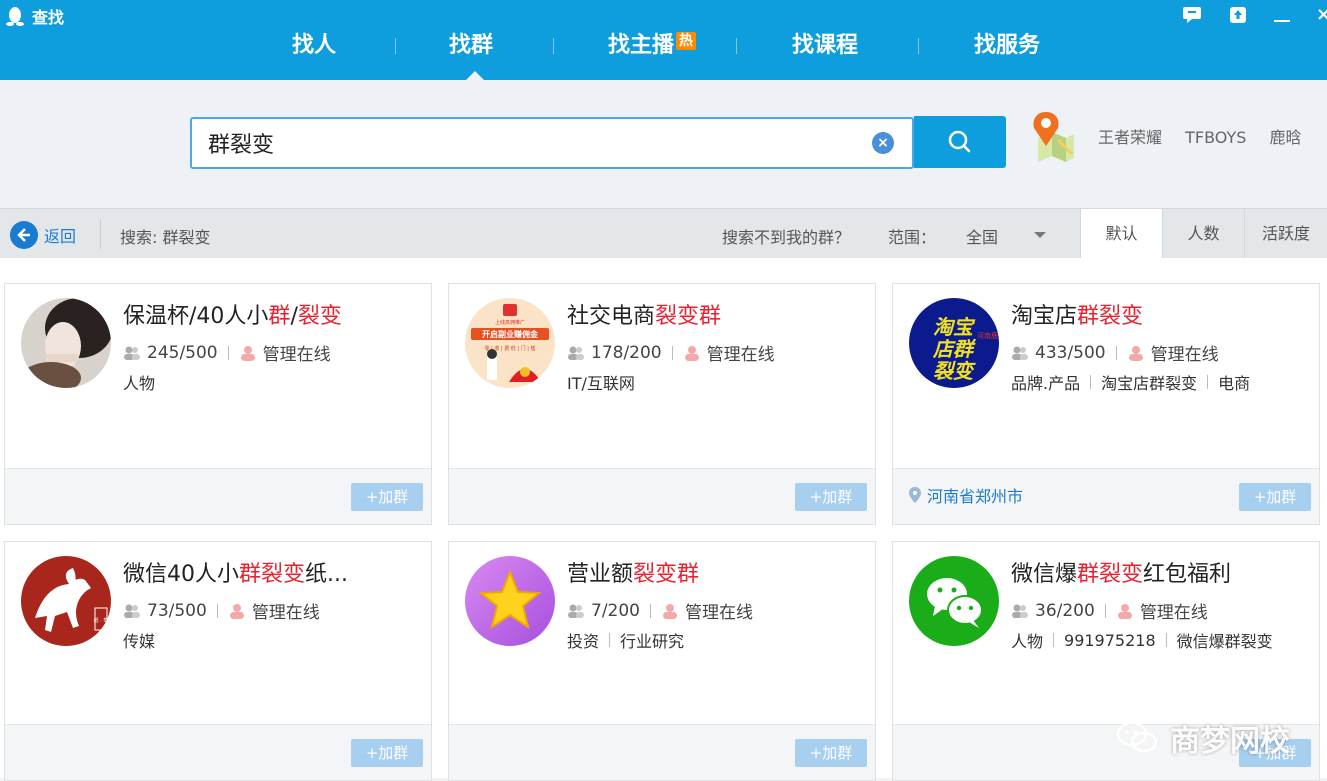 The height and width of the screenshot is (781, 1327). What do you see at coordinates (218, 661) in the screenshot?
I see `group-card: 纸 · 笔 微信40人小群裂变纸... 73/500 管理在线 传媒 +加群` at bounding box center [218, 661].